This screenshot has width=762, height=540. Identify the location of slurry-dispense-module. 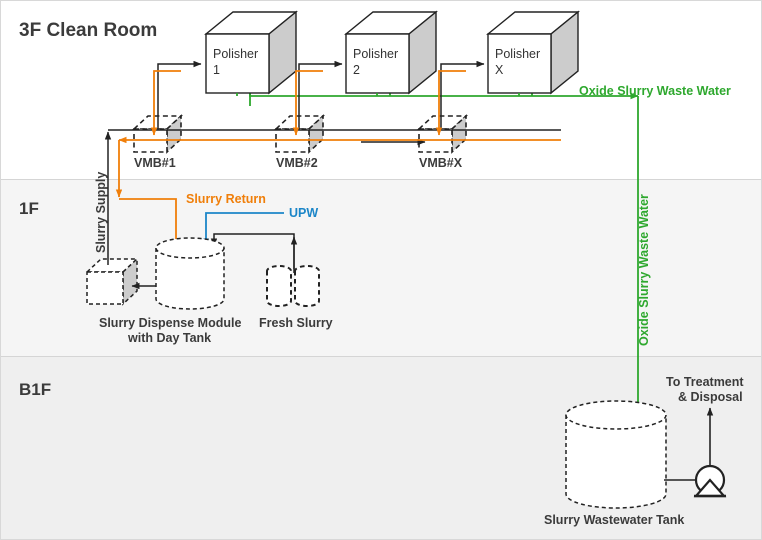
(112, 281).